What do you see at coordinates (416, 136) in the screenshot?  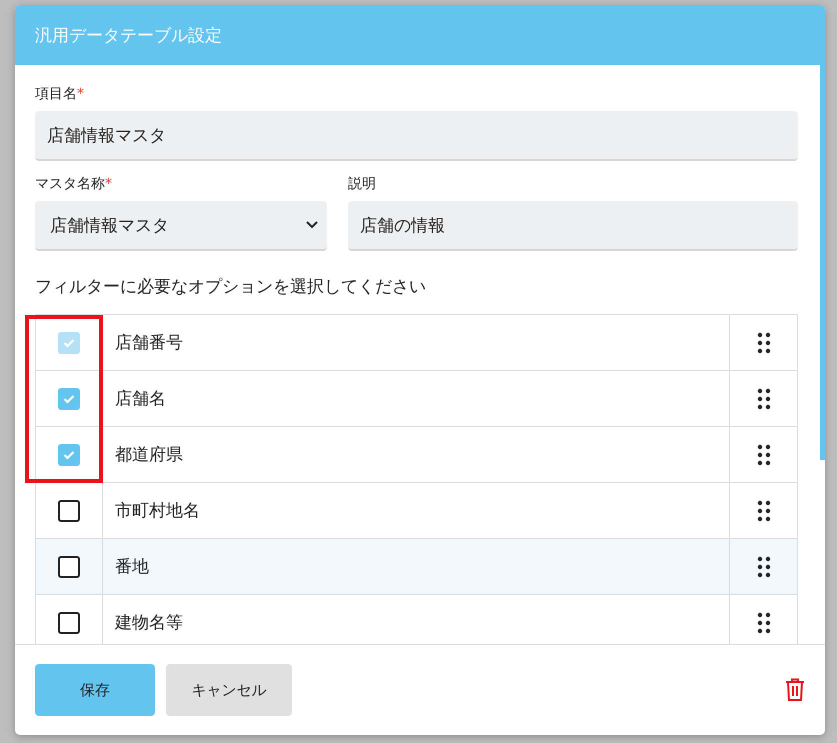 I see `input-field: 店舗情報マスタ` at bounding box center [416, 136].